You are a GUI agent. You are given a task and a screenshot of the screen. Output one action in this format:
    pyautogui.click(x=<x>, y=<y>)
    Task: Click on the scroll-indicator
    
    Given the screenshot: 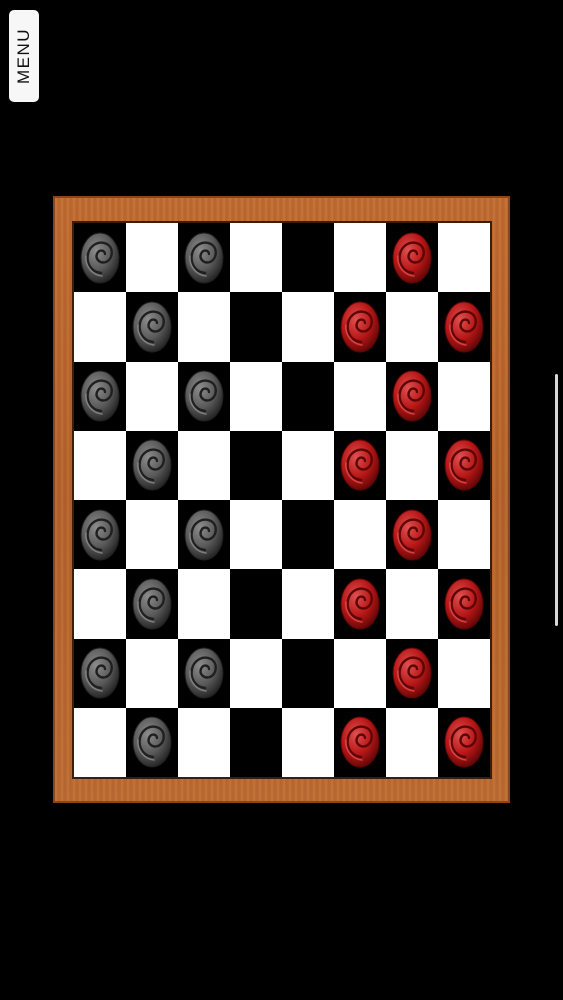 What is the action you would take?
    pyautogui.click(x=556, y=500)
    